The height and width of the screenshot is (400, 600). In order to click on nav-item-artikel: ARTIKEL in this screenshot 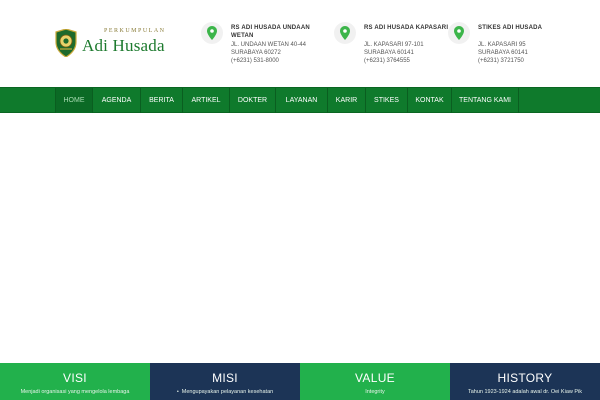, I will do `click(205, 101)`.